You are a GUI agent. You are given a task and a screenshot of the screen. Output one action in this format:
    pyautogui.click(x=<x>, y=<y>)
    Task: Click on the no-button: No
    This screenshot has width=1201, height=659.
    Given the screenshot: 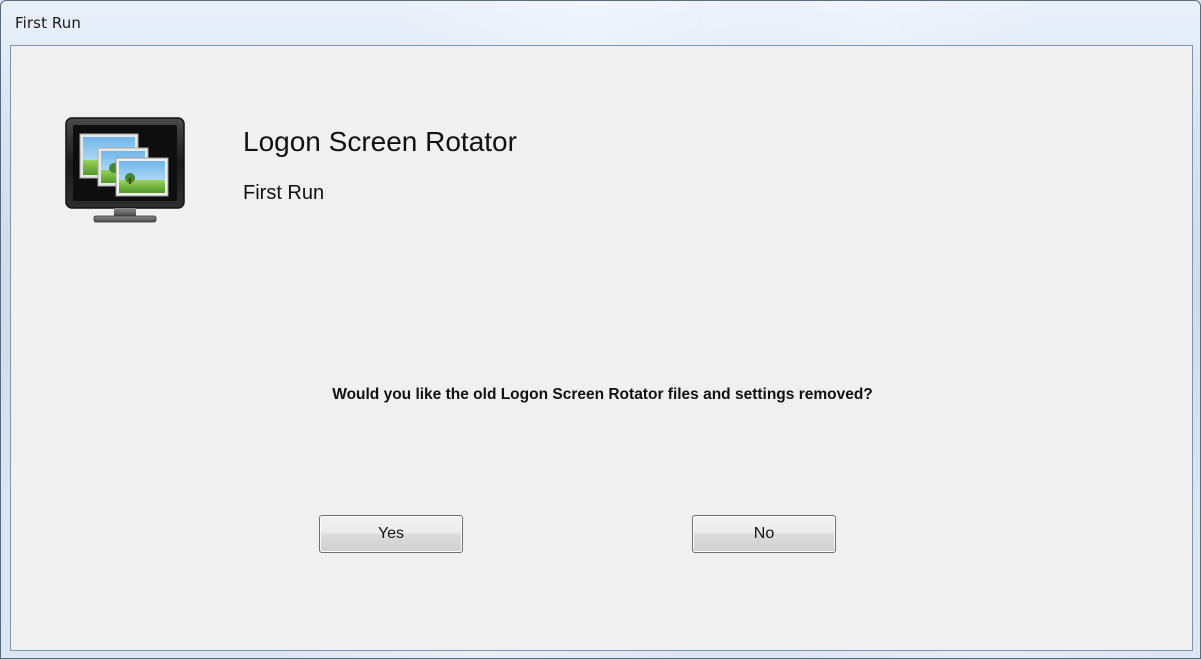 What is the action you would take?
    pyautogui.click(x=764, y=534)
    